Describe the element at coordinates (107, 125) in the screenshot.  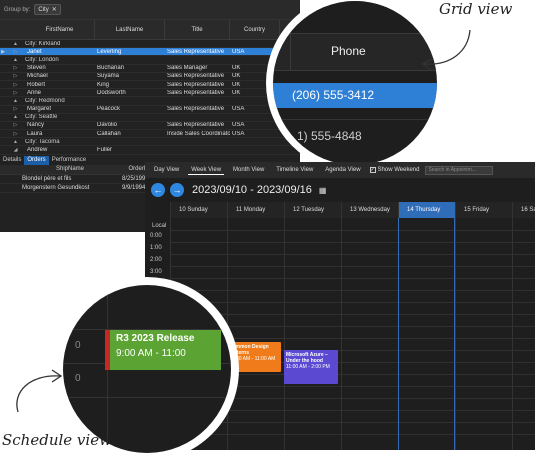
I see `table-cell: Davolio` at that location.